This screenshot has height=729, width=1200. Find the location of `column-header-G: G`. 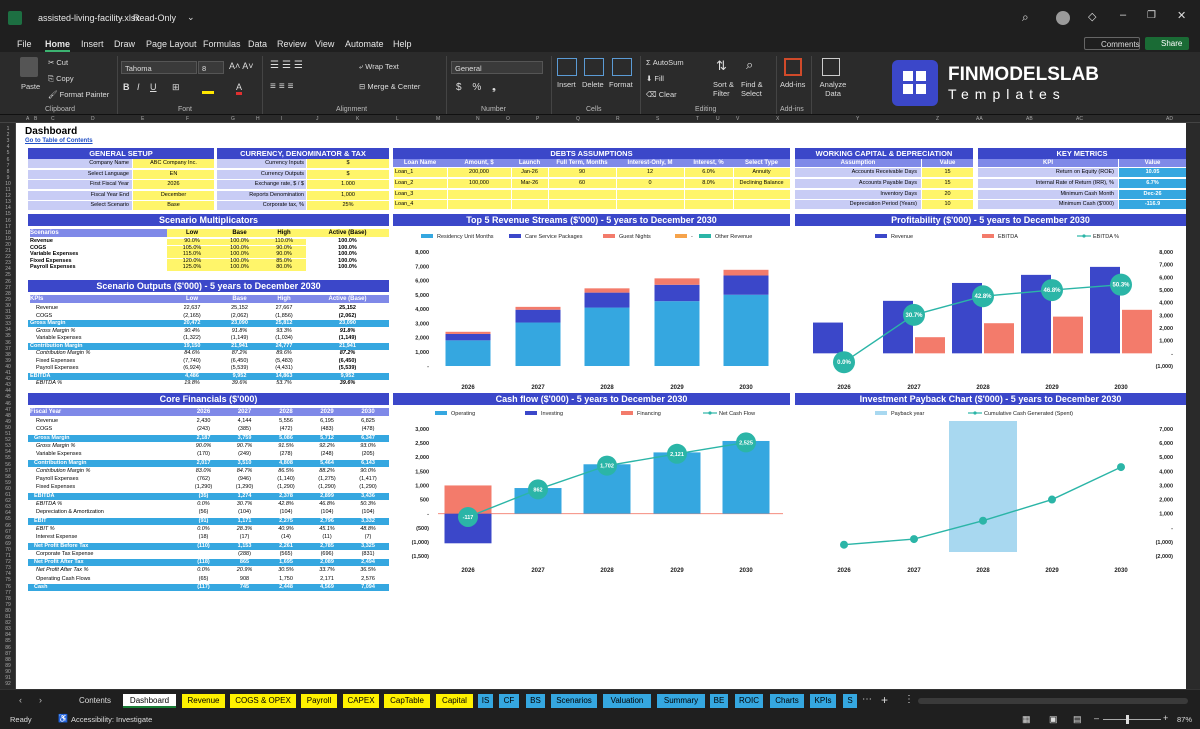

column-header-G: G is located at coordinates (233, 119).